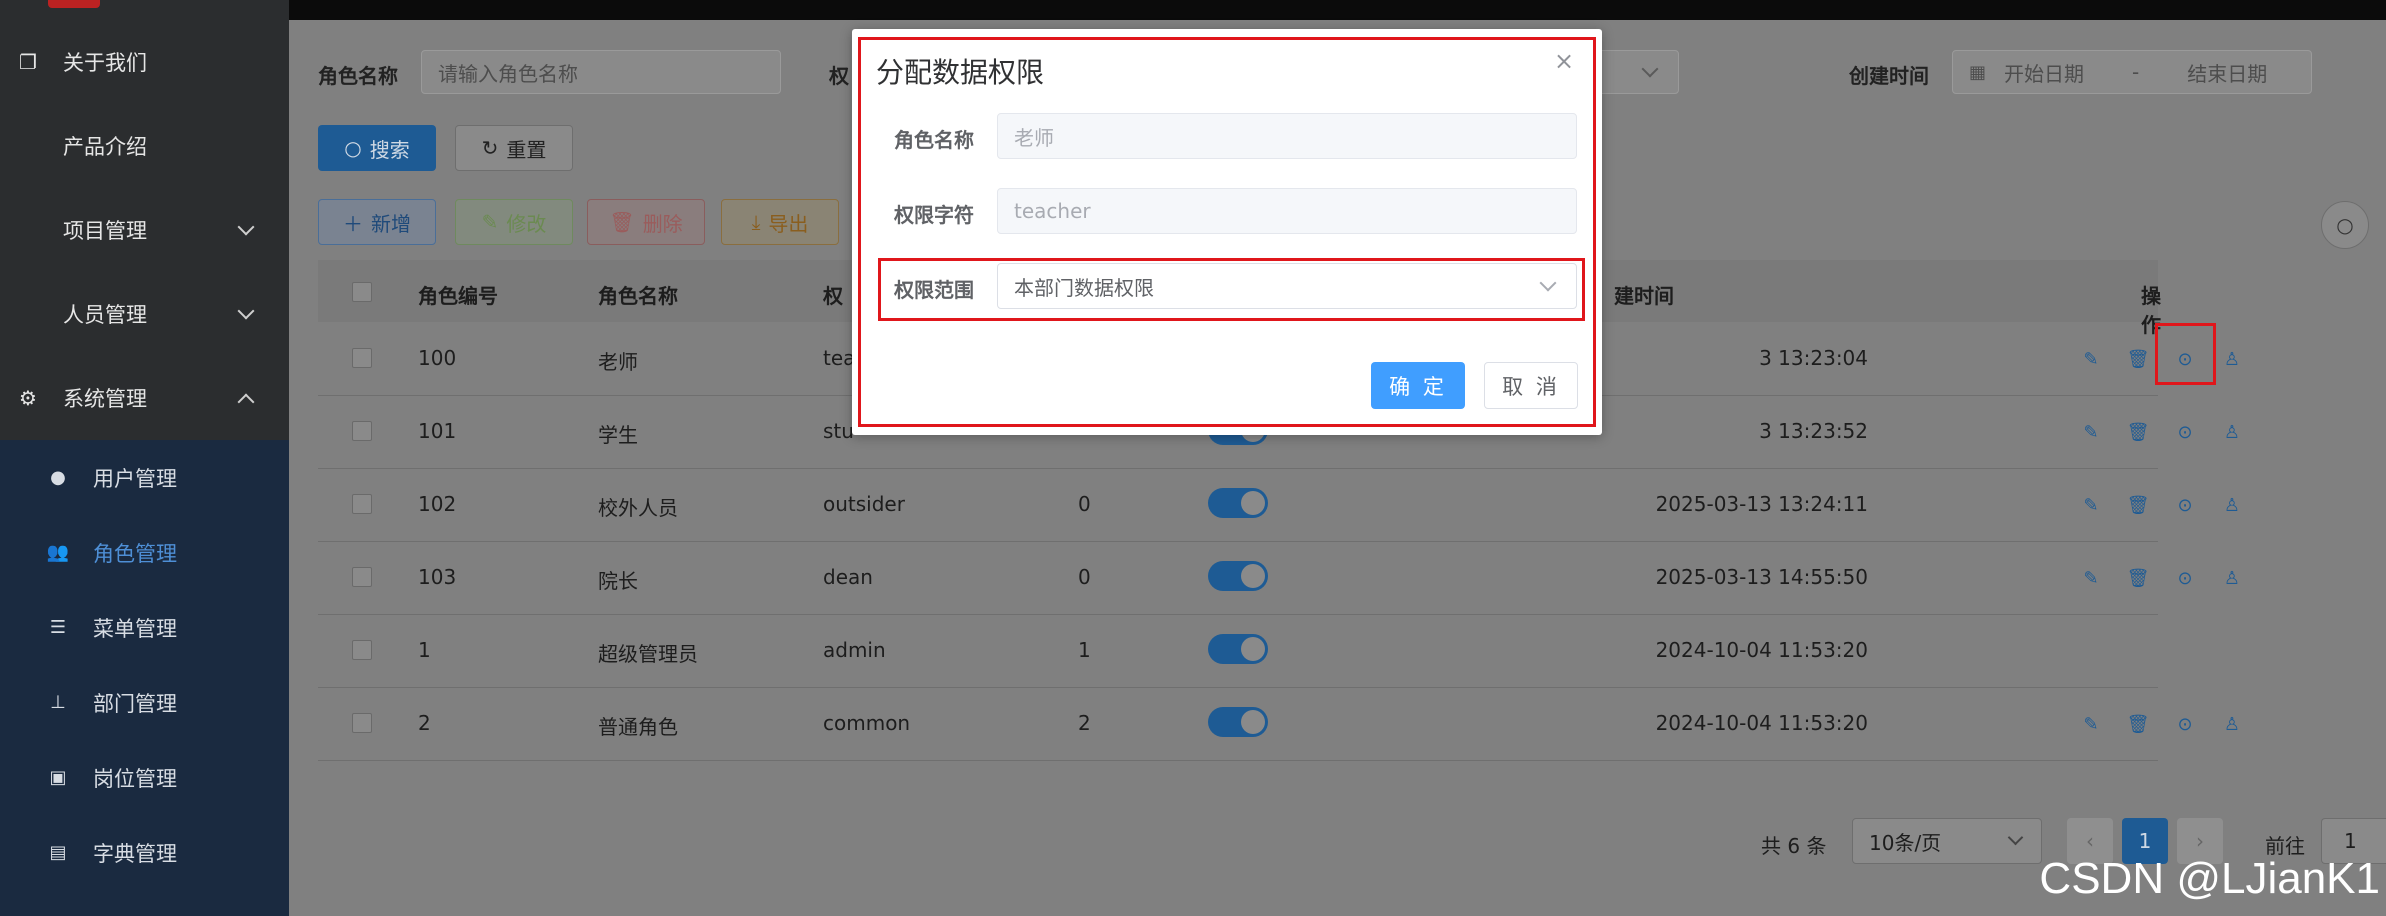 The height and width of the screenshot is (916, 2386). Describe the element at coordinates (2209, 878) in the screenshot. I see `watermark-text: CSDN @LJianK1` at that location.